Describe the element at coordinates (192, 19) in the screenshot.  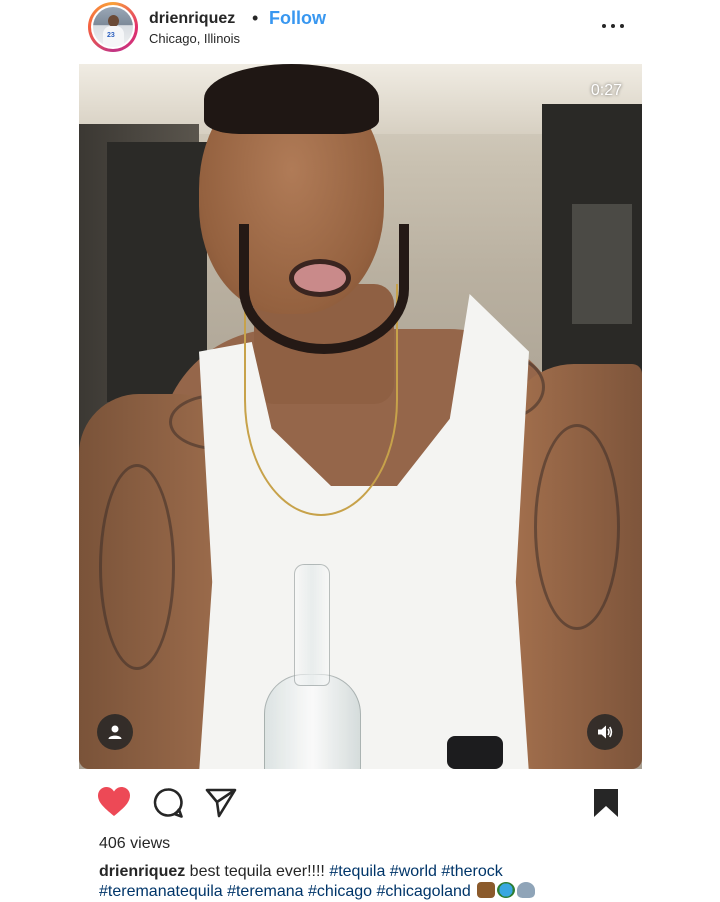
I see `username: drienriquez` at that location.